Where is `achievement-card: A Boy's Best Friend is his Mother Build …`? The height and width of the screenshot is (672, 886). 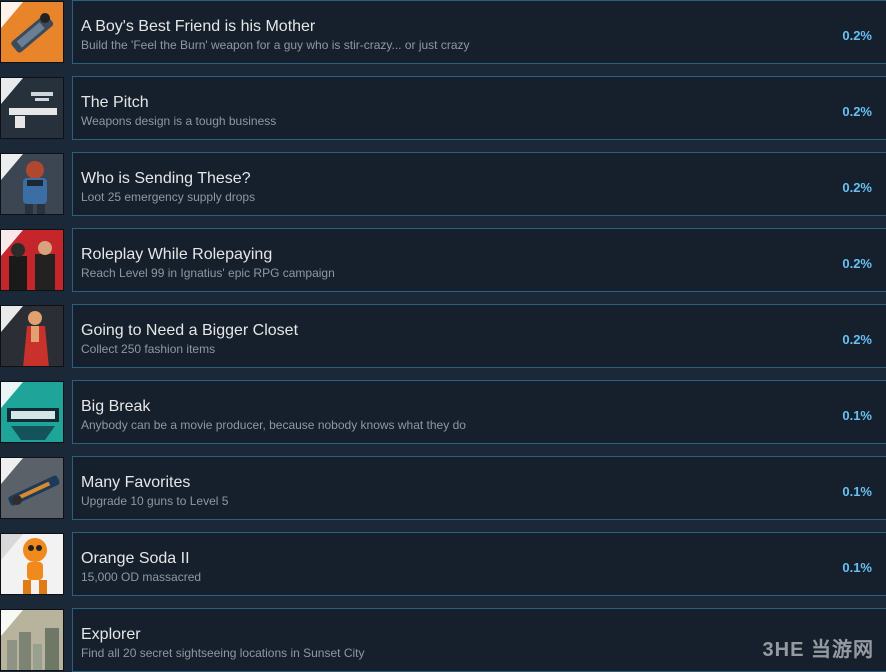
achievement-card: A Boy's Best Friend is his Mother Build … is located at coordinates (479, 32).